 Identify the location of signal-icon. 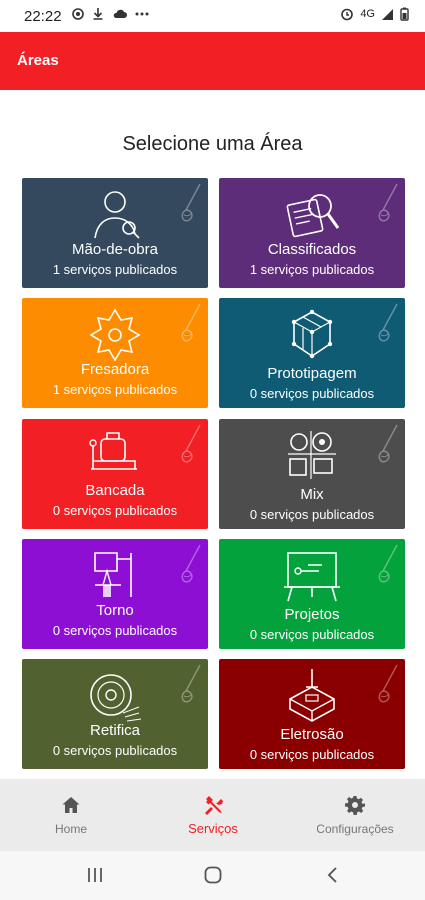
(387, 14).